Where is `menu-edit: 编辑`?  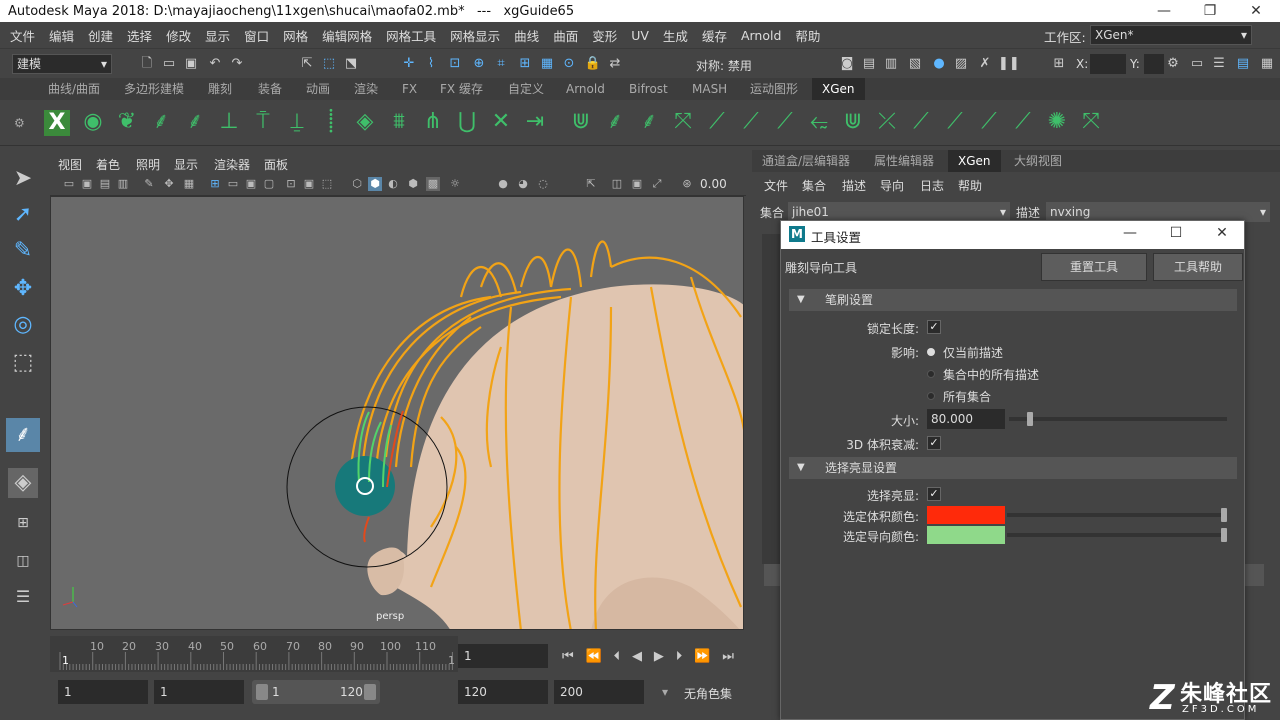 menu-edit: 编辑 is located at coordinates (61, 35).